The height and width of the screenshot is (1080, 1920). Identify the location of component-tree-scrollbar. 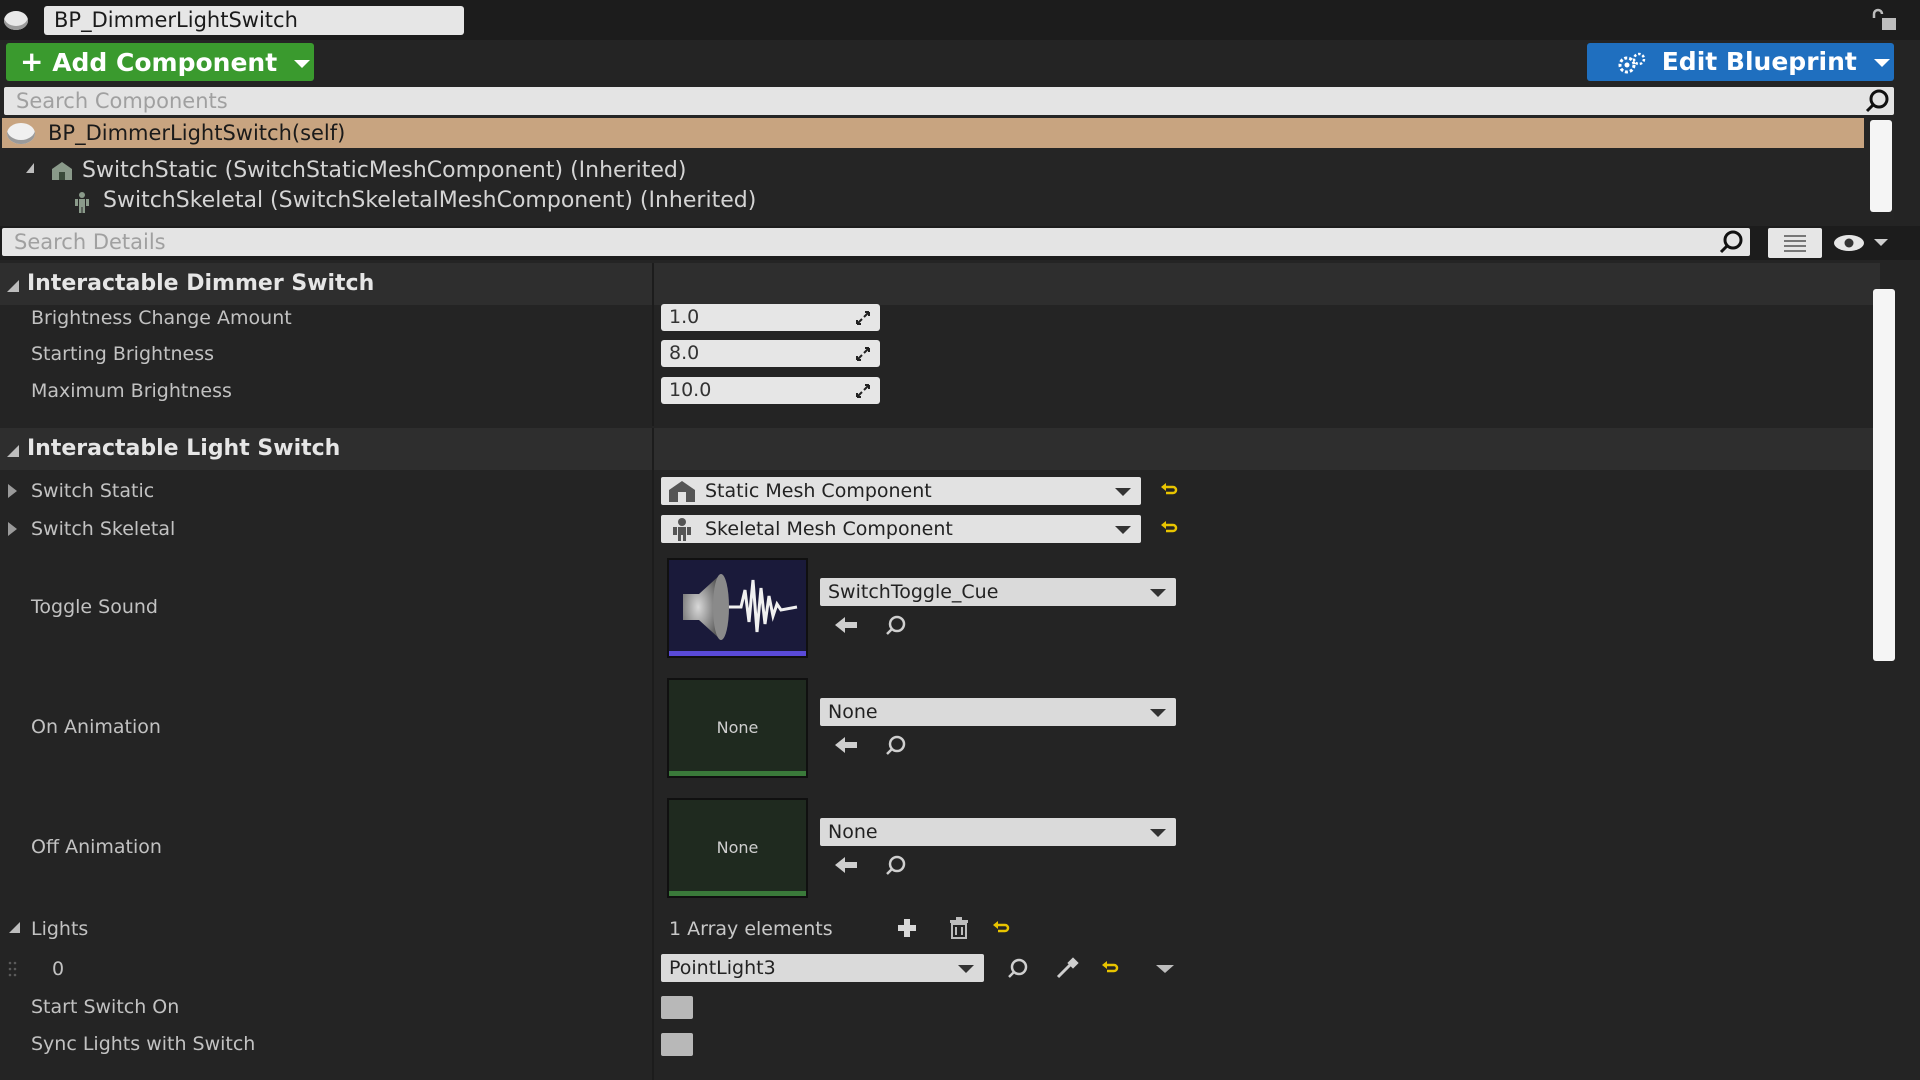
(1881, 166).